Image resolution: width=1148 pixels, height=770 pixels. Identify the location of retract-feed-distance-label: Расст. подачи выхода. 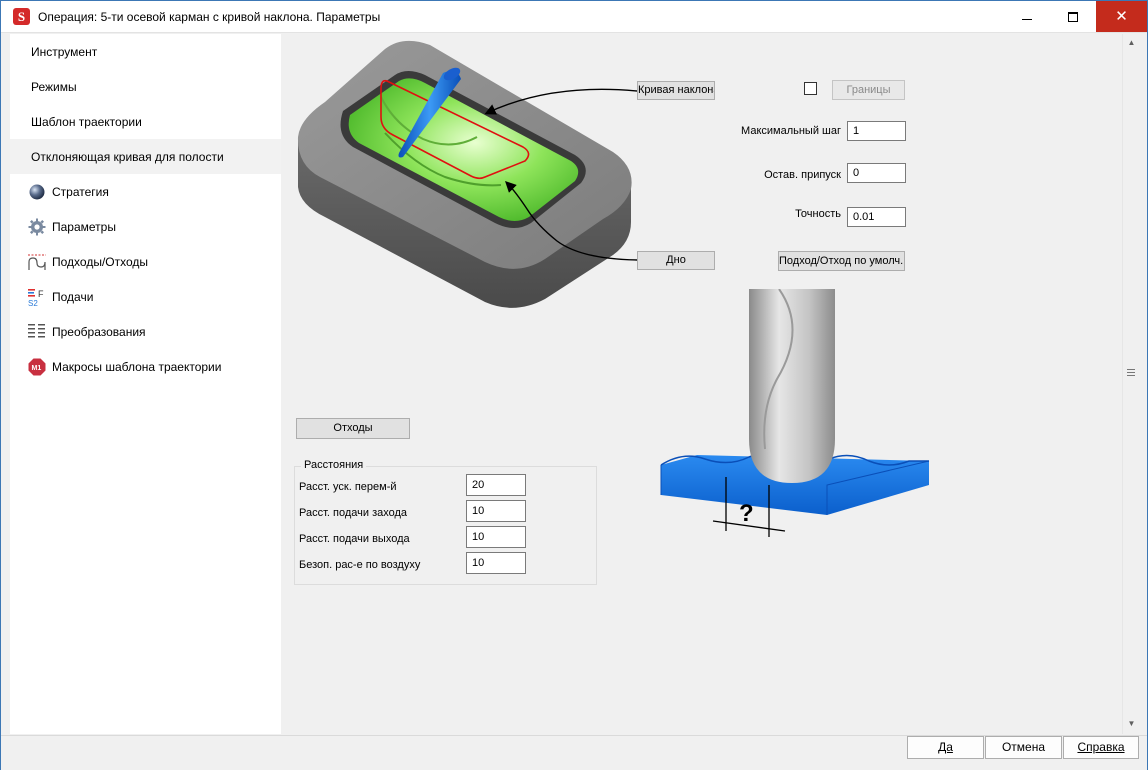
(354, 539).